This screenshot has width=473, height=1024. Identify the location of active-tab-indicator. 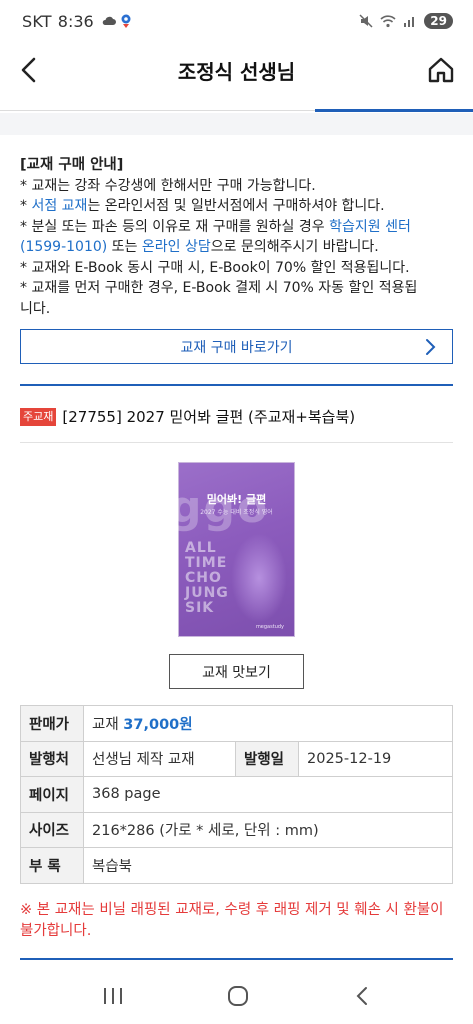
(394, 110).